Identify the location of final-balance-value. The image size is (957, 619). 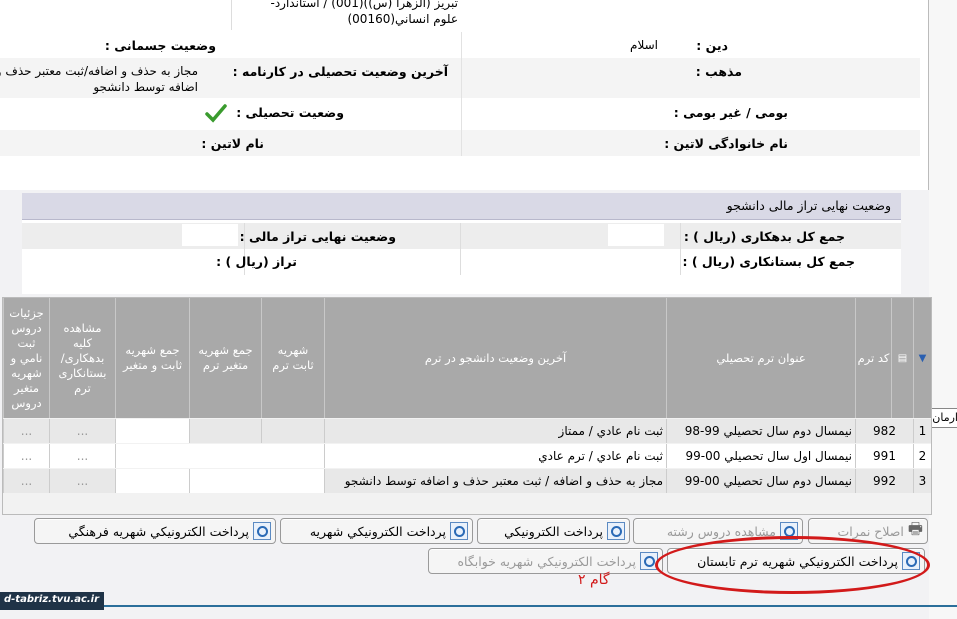
(210, 235).